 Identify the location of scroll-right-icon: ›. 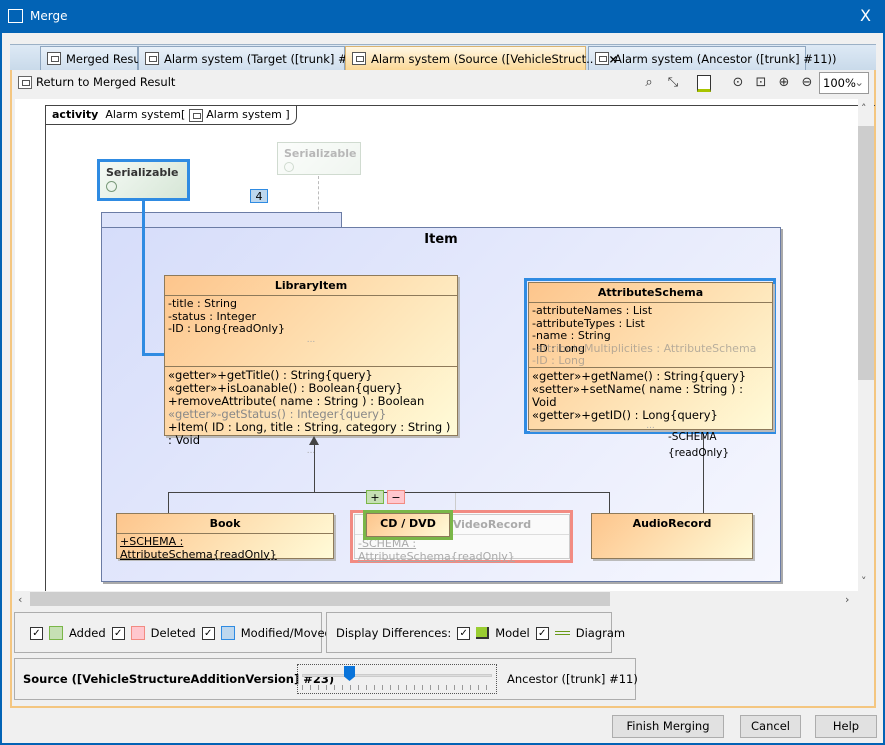
(847, 599).